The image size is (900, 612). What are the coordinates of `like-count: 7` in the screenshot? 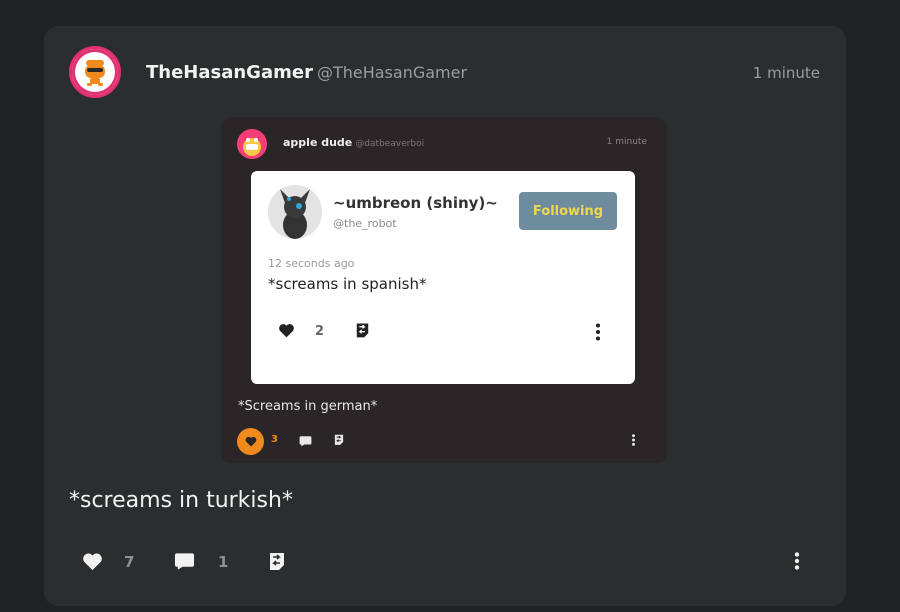 It's located at (129, 562).